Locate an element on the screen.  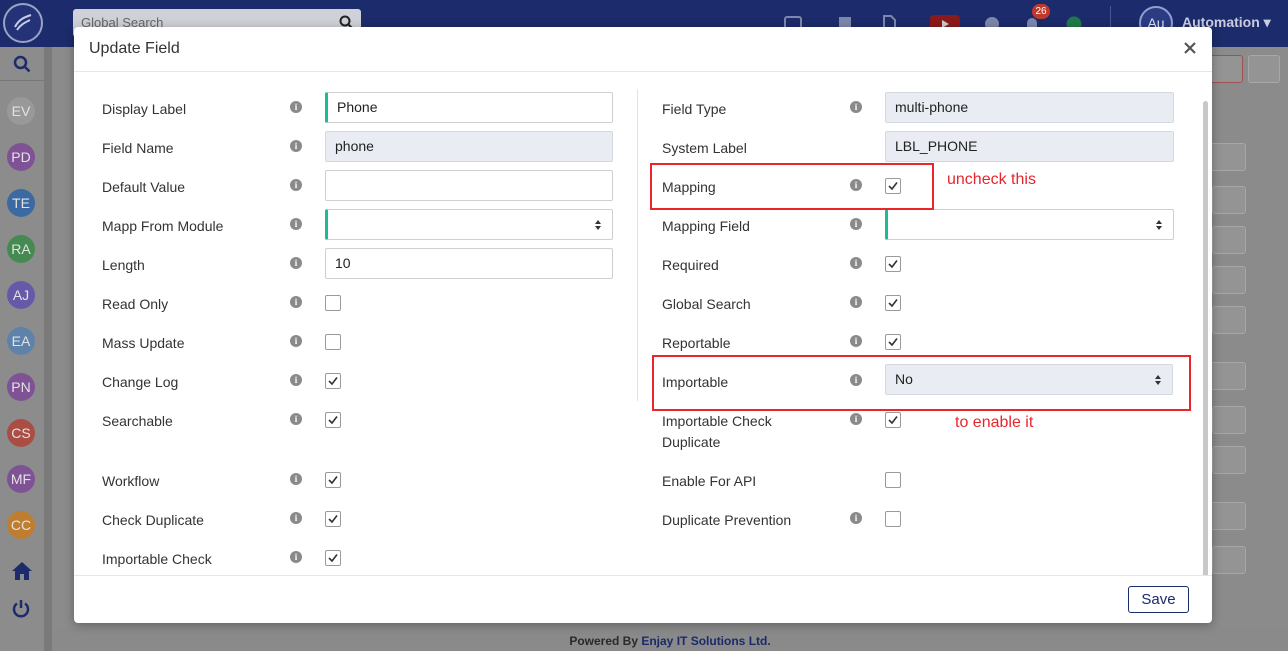
check-duplicate-checkbox is located at coordinates (333, 519).